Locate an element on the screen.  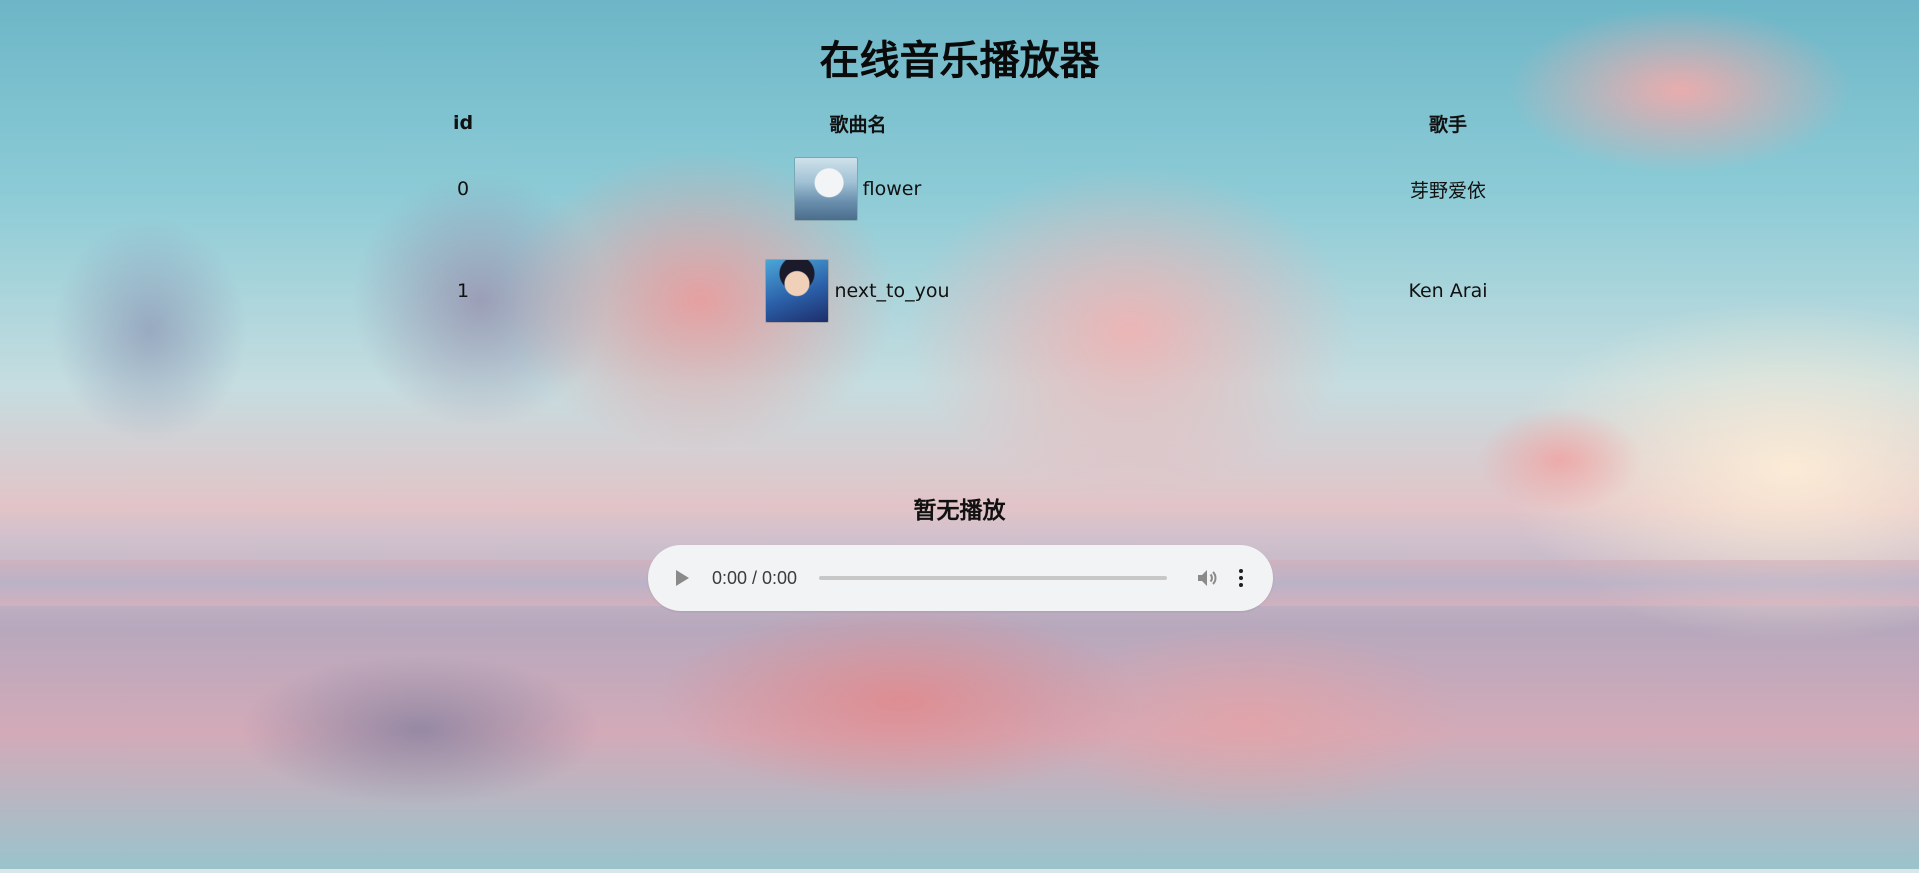
column-header-artist: 歌手 is located at coordinates (1447, 124).